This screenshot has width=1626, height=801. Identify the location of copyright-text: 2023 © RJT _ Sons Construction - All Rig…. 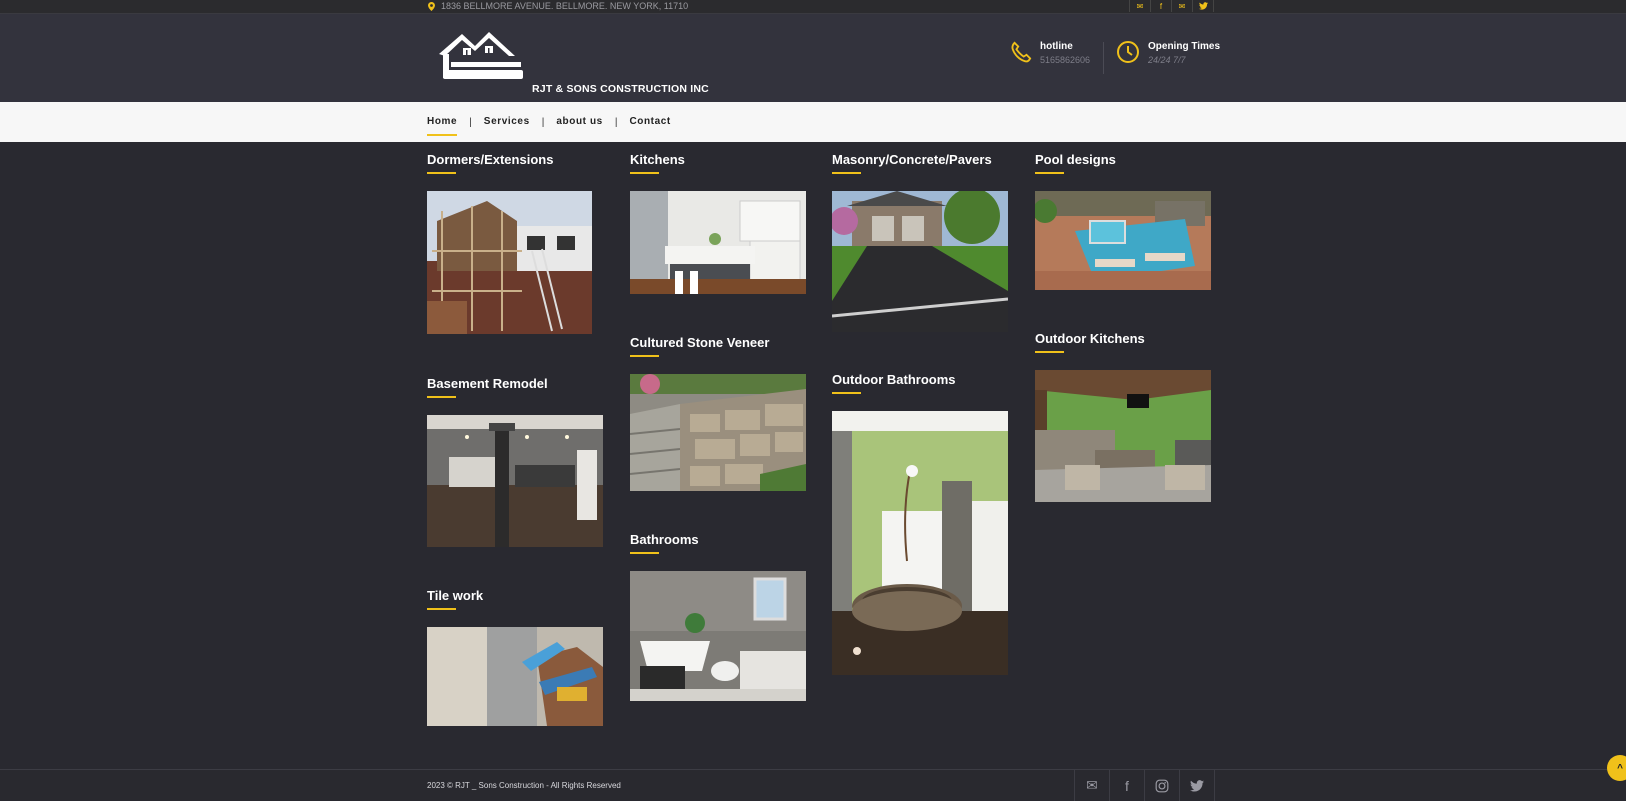
(524, 785).